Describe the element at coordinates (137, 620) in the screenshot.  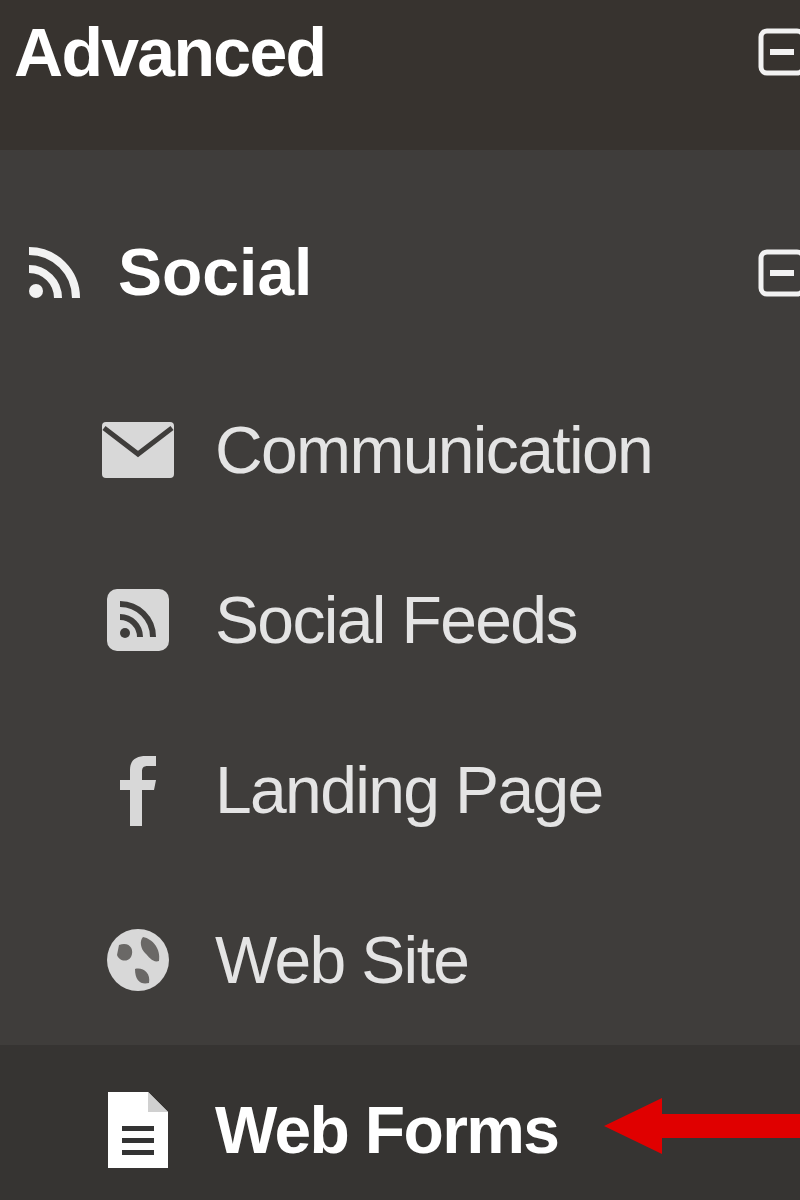
I see `rss-icon` at that location.